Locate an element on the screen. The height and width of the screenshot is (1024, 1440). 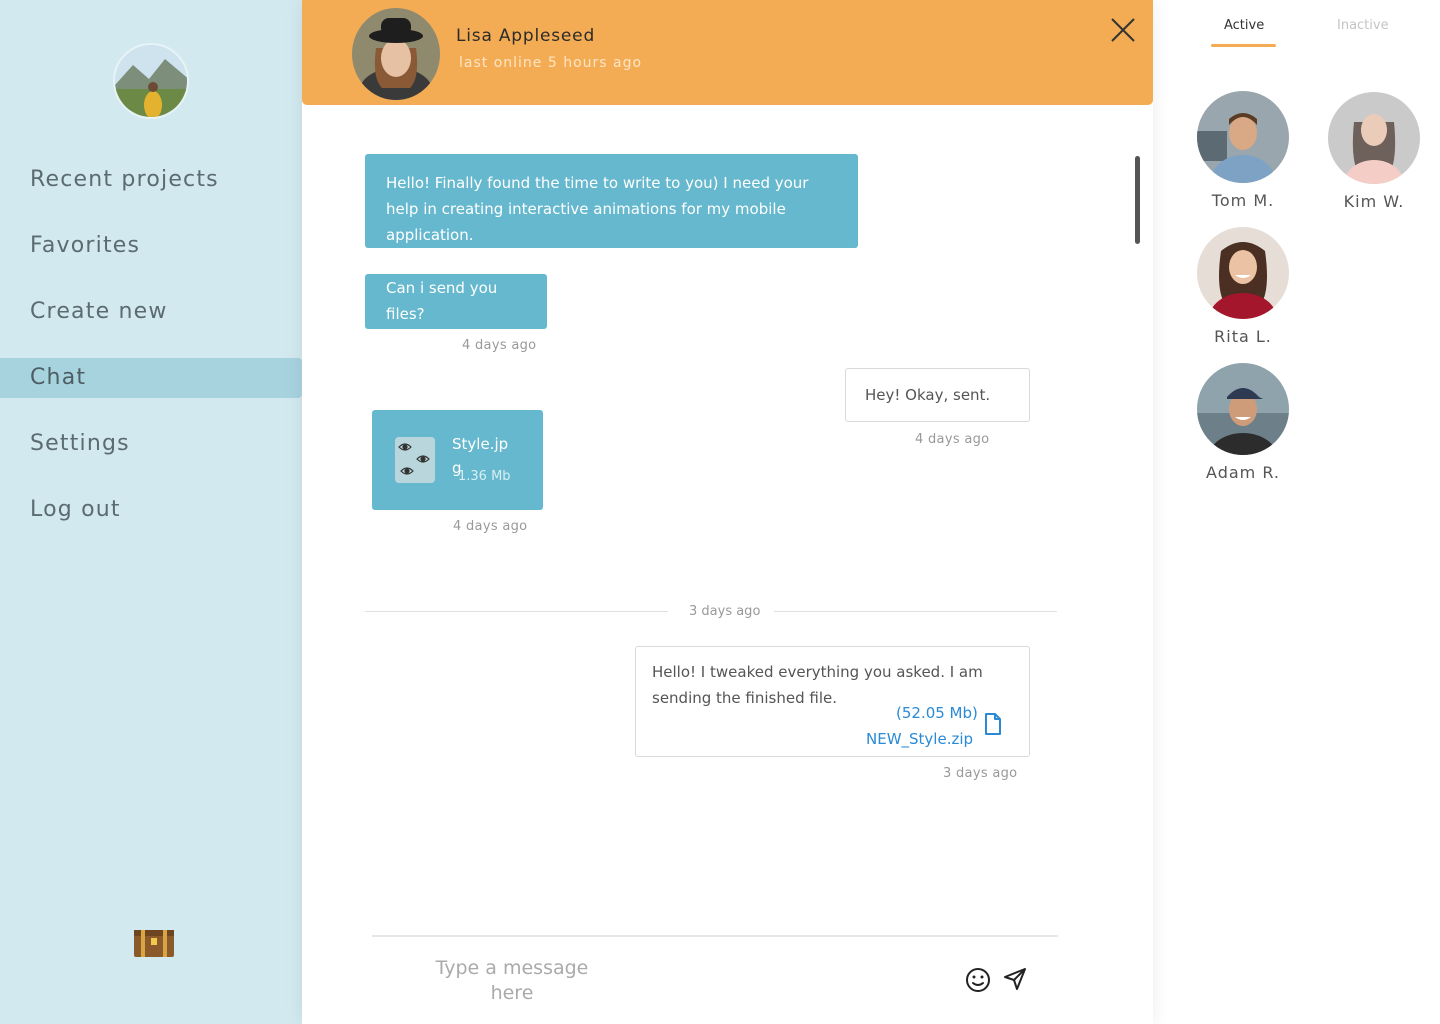
contact-name: Lisa Appleseed is located at coordinates (526, 36).